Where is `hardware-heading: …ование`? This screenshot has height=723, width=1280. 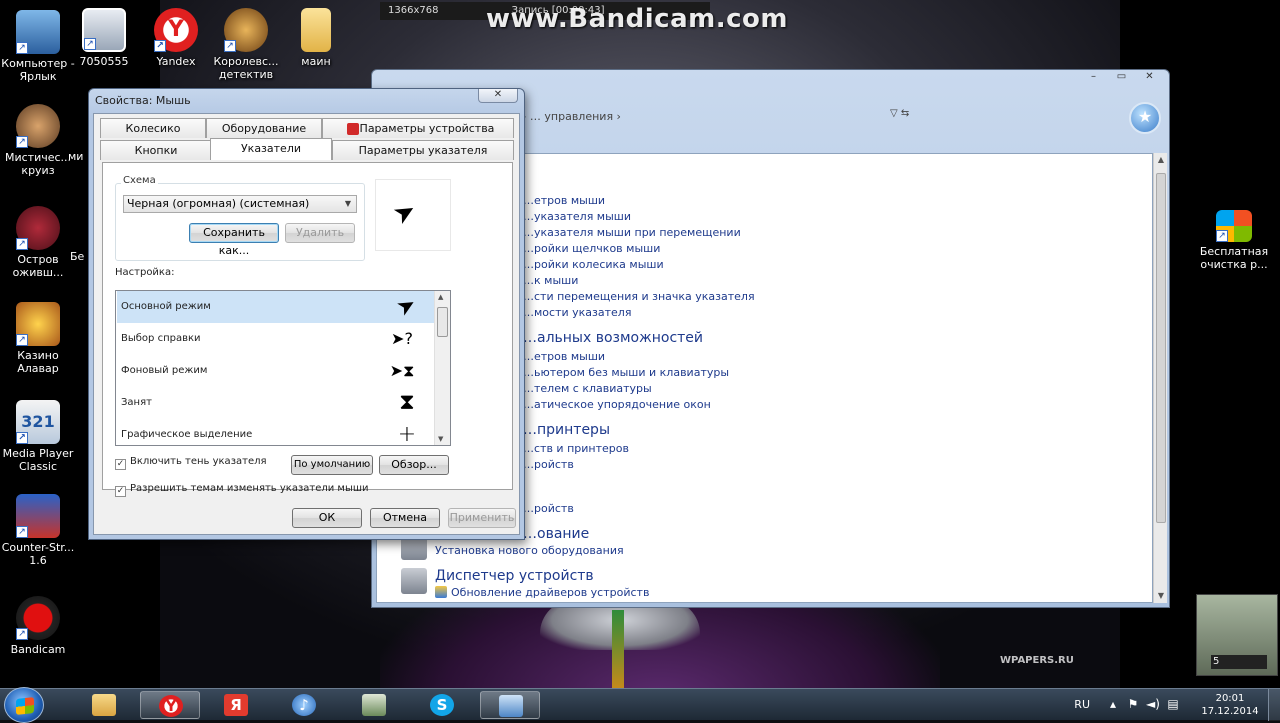 hardware-heading: …ование is located at coordinates (556, 534).